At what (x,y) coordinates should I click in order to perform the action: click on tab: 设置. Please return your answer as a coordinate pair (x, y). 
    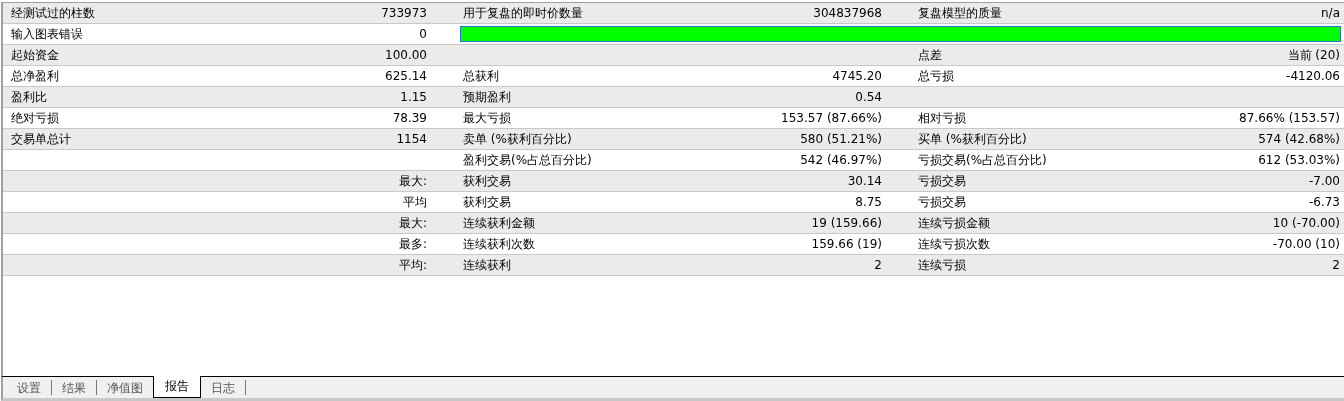
    Looking at the image, I should click on (29, 387).